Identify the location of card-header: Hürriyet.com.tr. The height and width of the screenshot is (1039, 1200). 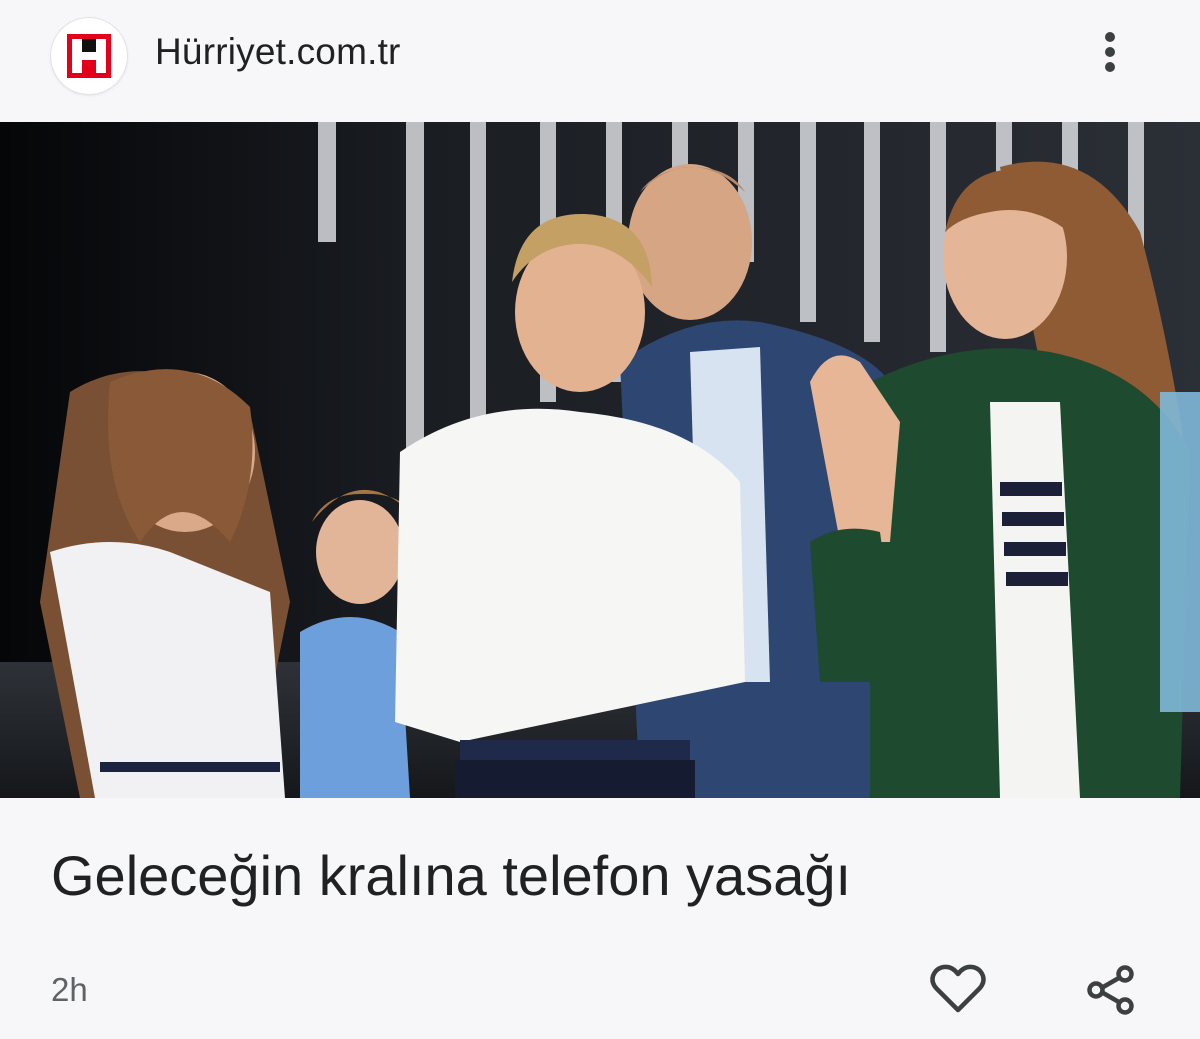
(600, 61).